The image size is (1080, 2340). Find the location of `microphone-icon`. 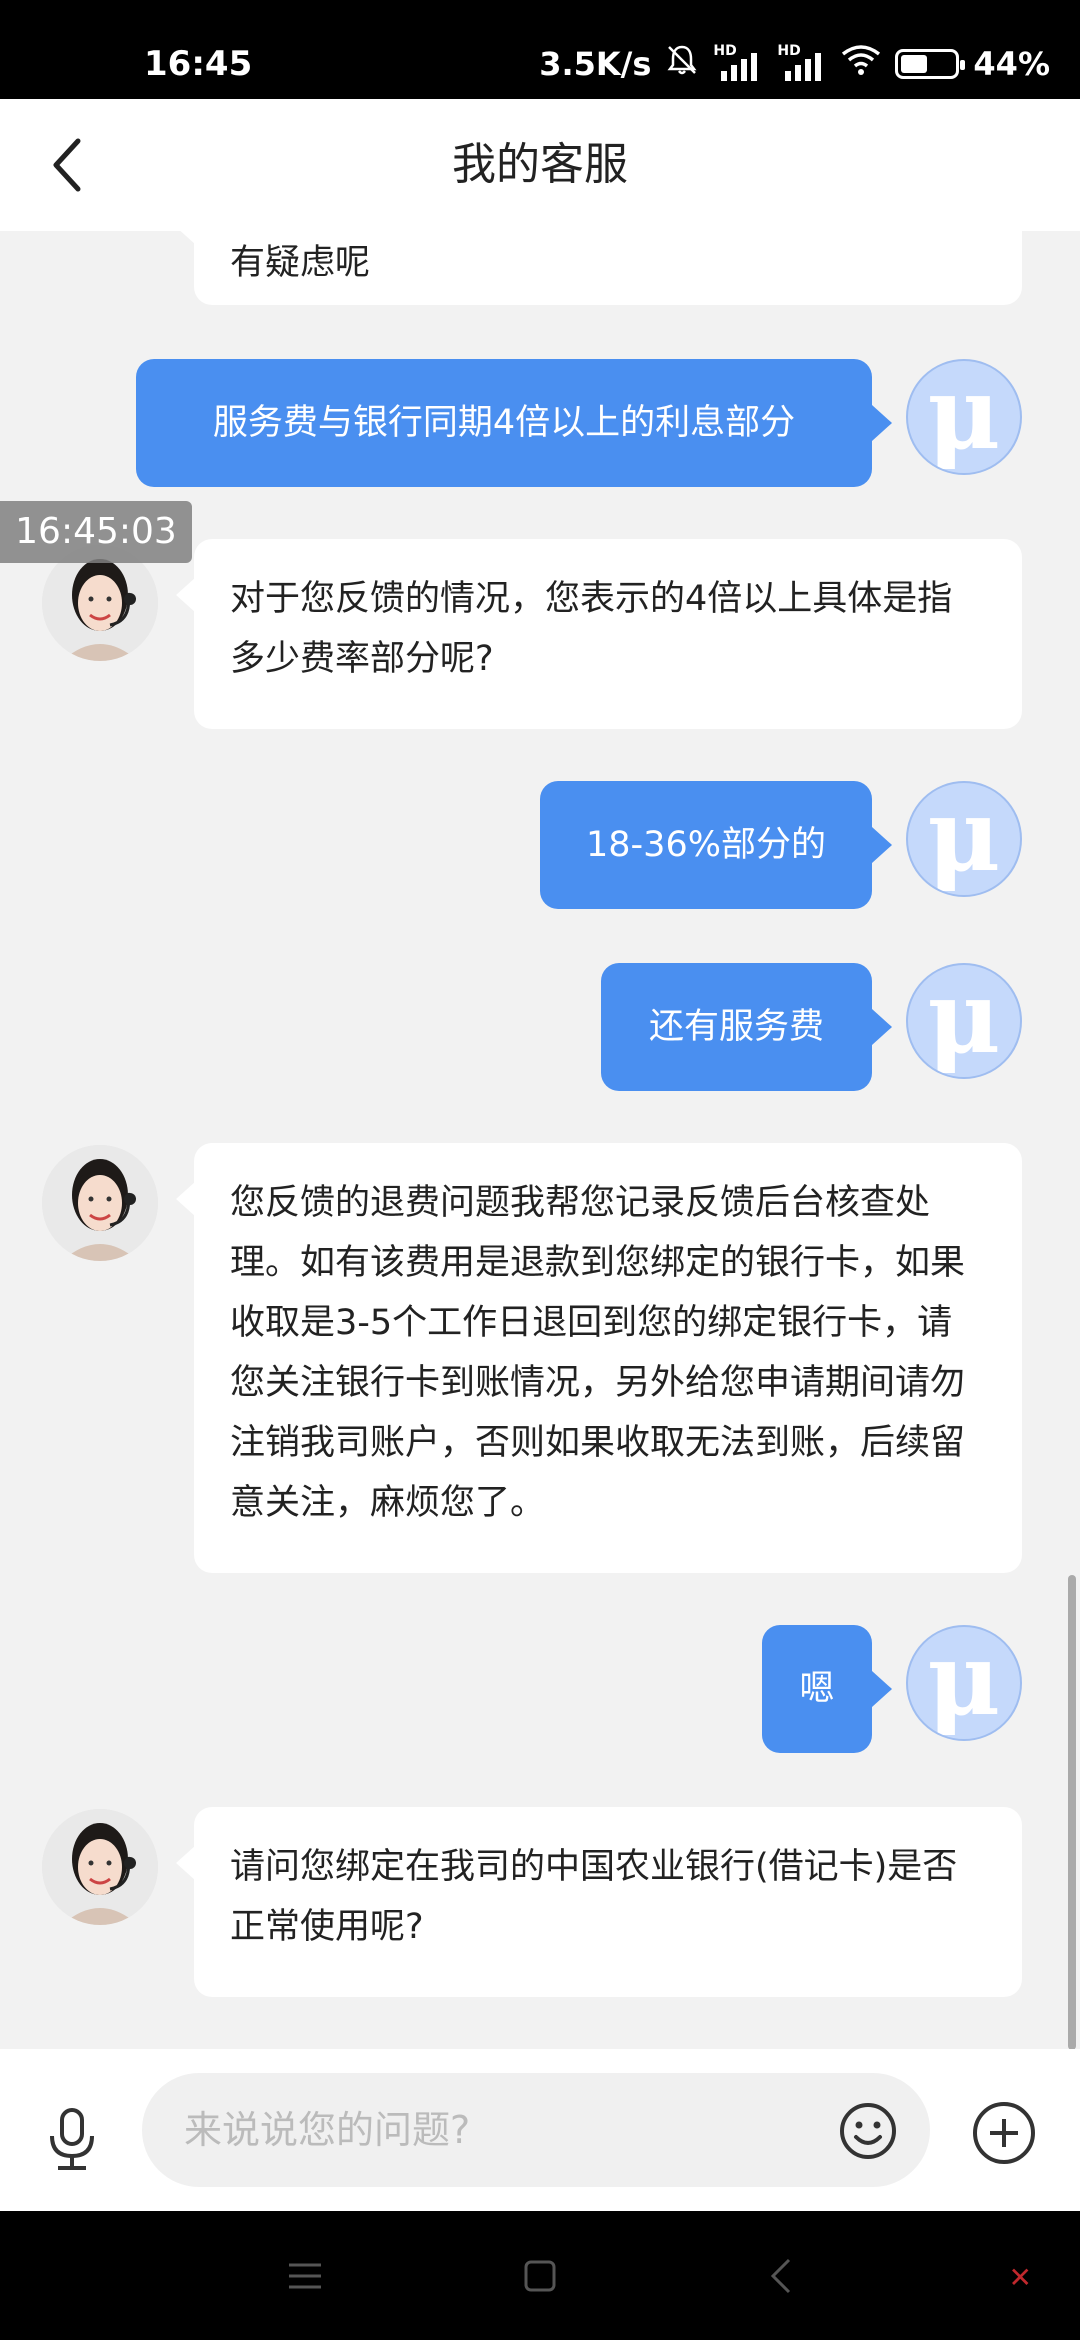

microphone-icon is located at coordinates (72, 2139).